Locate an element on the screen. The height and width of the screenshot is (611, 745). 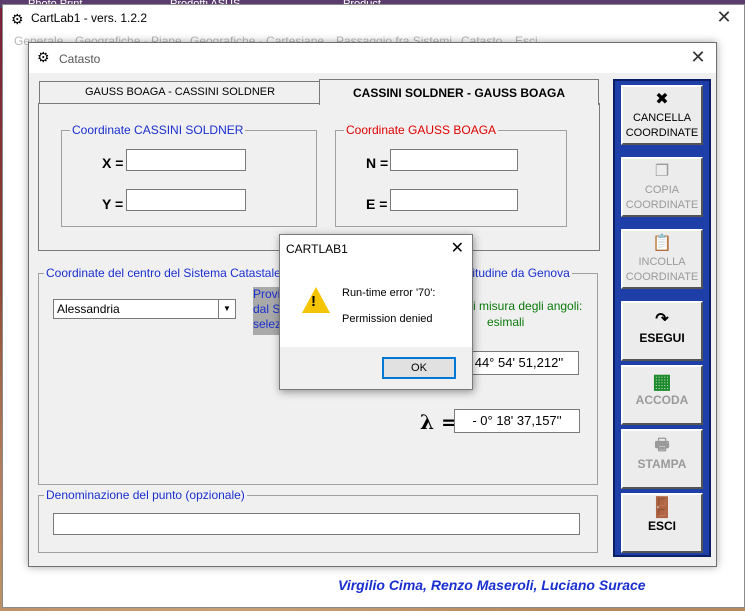
dialog-footer: OK is located at coordinates (376, 368).